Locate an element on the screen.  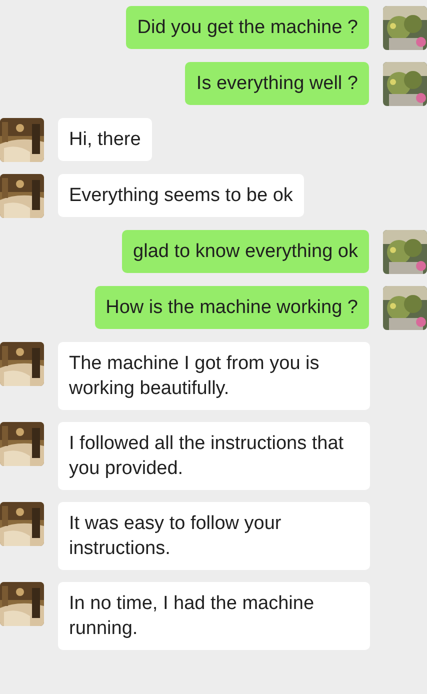
received-message: In no time, I had the machine running. is located at coordinates (214, 616).